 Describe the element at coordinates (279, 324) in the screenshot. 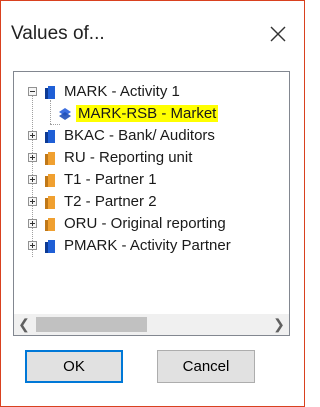

I see `scroll-right-arrow-icon: ❯` at that location.